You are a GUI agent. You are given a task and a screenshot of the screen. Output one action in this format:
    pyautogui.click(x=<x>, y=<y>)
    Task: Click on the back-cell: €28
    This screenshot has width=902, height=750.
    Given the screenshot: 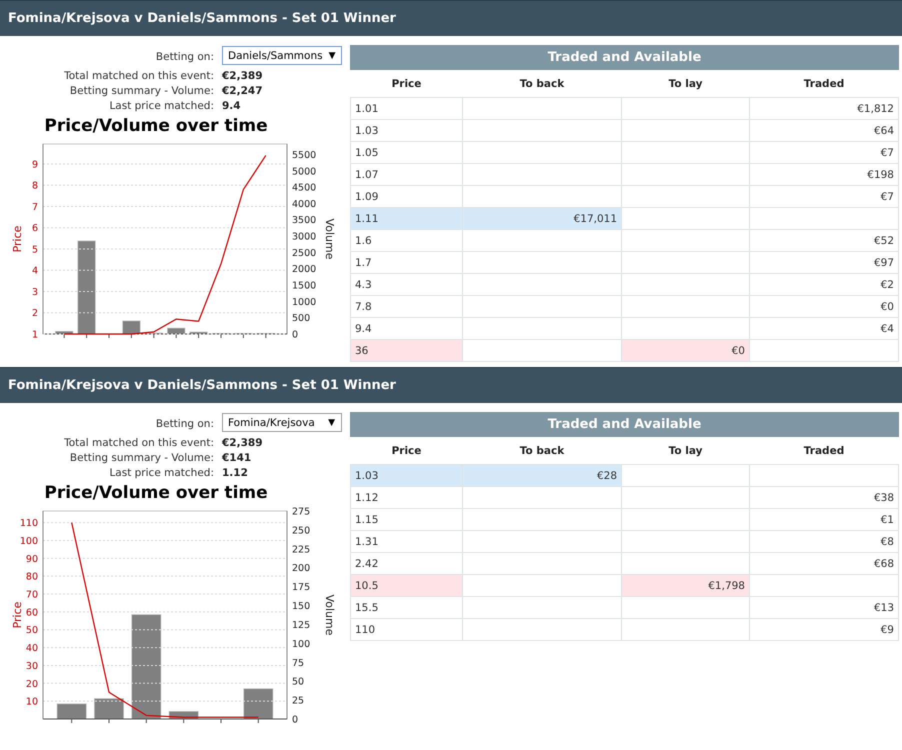 What is the action you would take?
    pyautogui.click(x=542, y=475)
    